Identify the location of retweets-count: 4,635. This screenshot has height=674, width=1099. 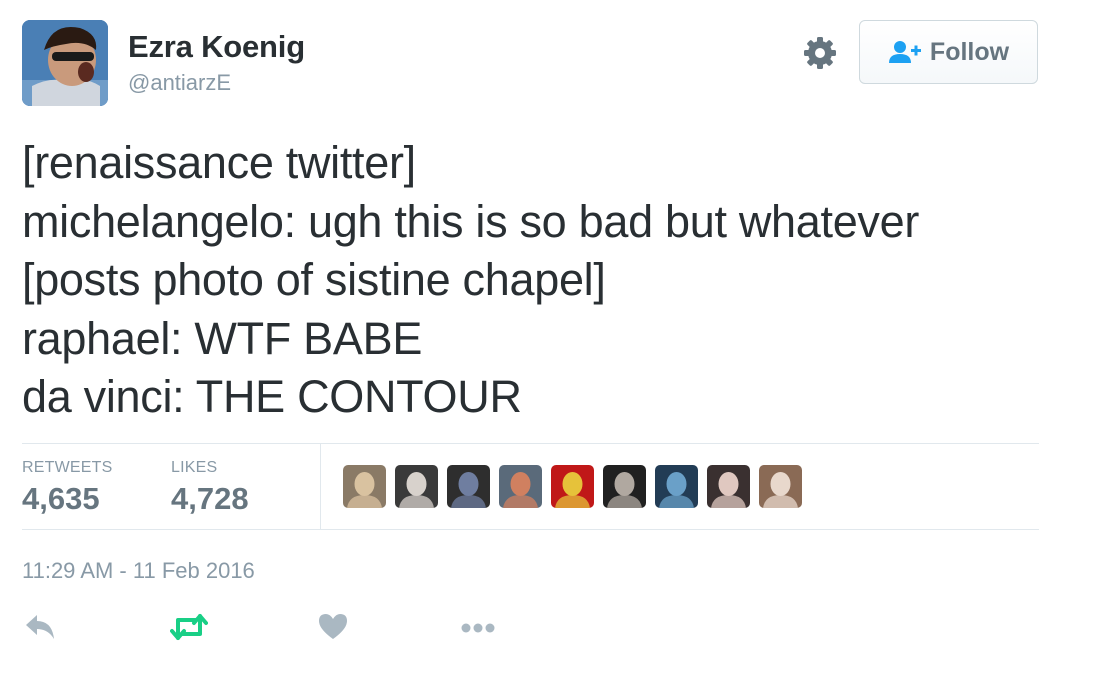
(61, 499).